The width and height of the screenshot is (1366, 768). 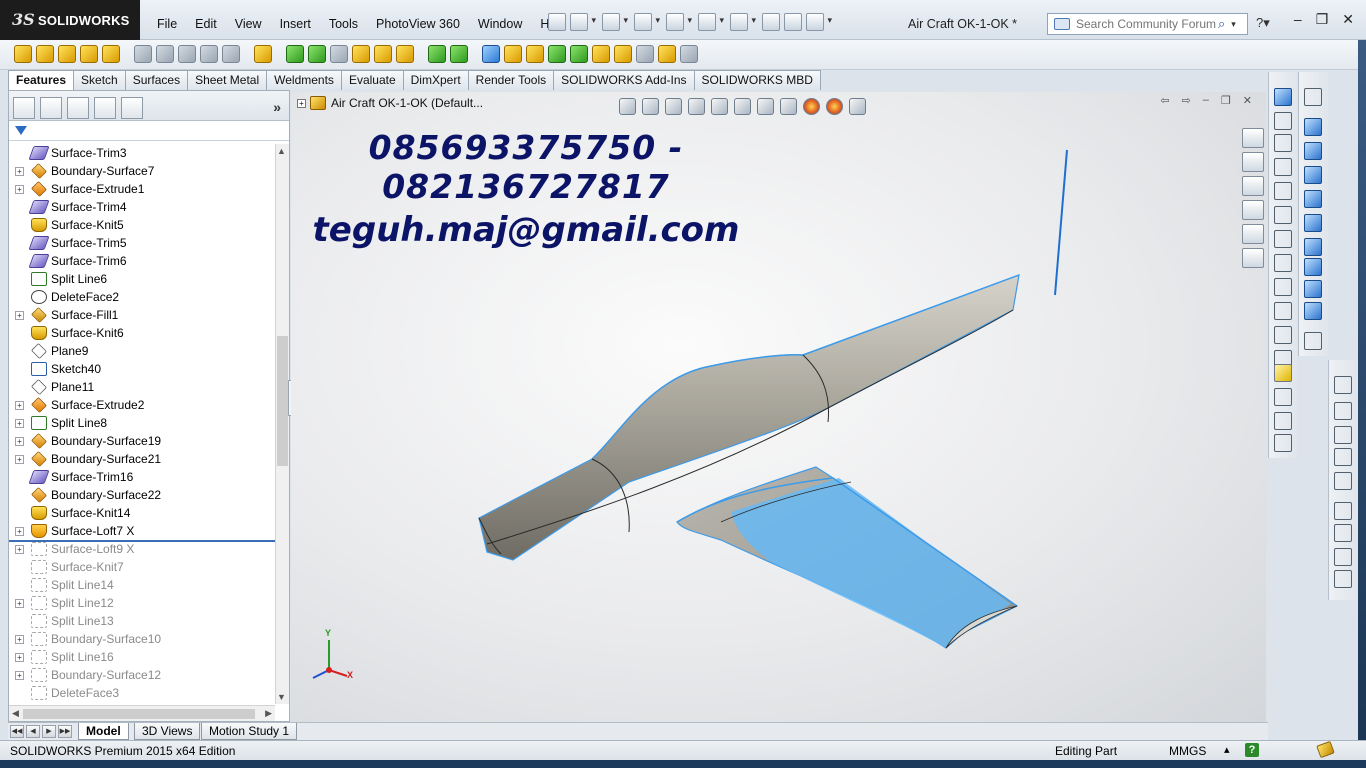 What do you see at coordinates (149, 132) in the screenshot?
I see `tree-filter` at bounding box center [149, 132].